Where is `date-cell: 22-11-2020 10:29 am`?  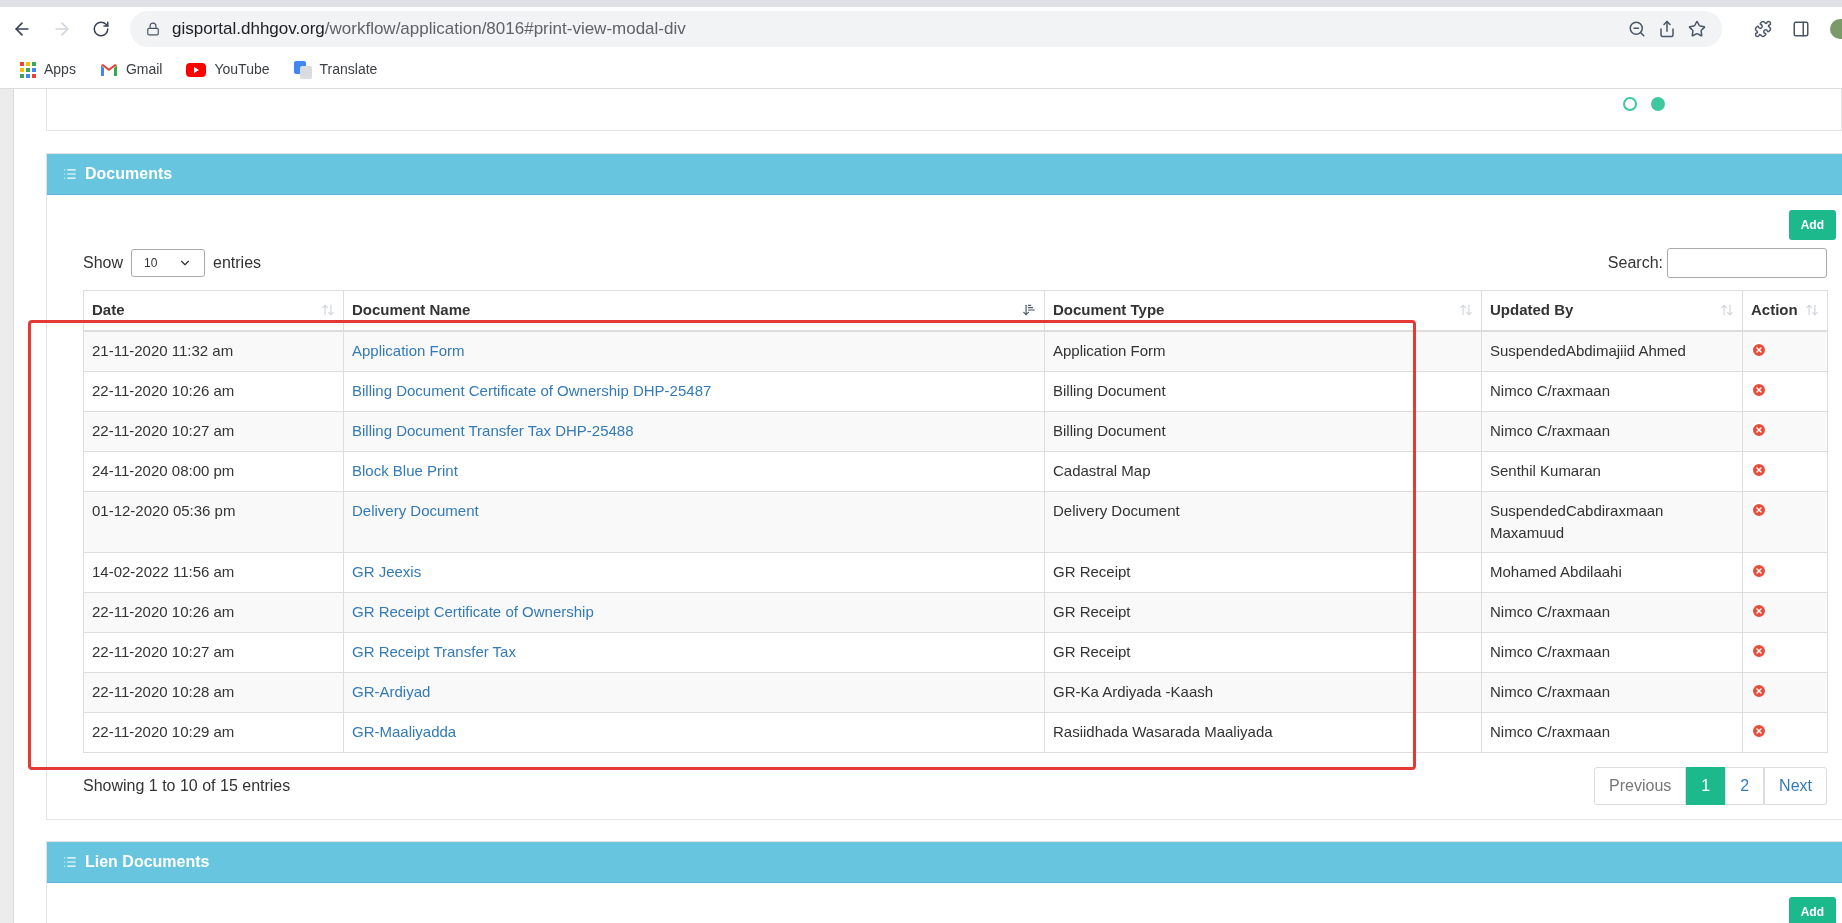
date-cell: 22-11-2020 10:29 am is located at coordinates (213, 732).